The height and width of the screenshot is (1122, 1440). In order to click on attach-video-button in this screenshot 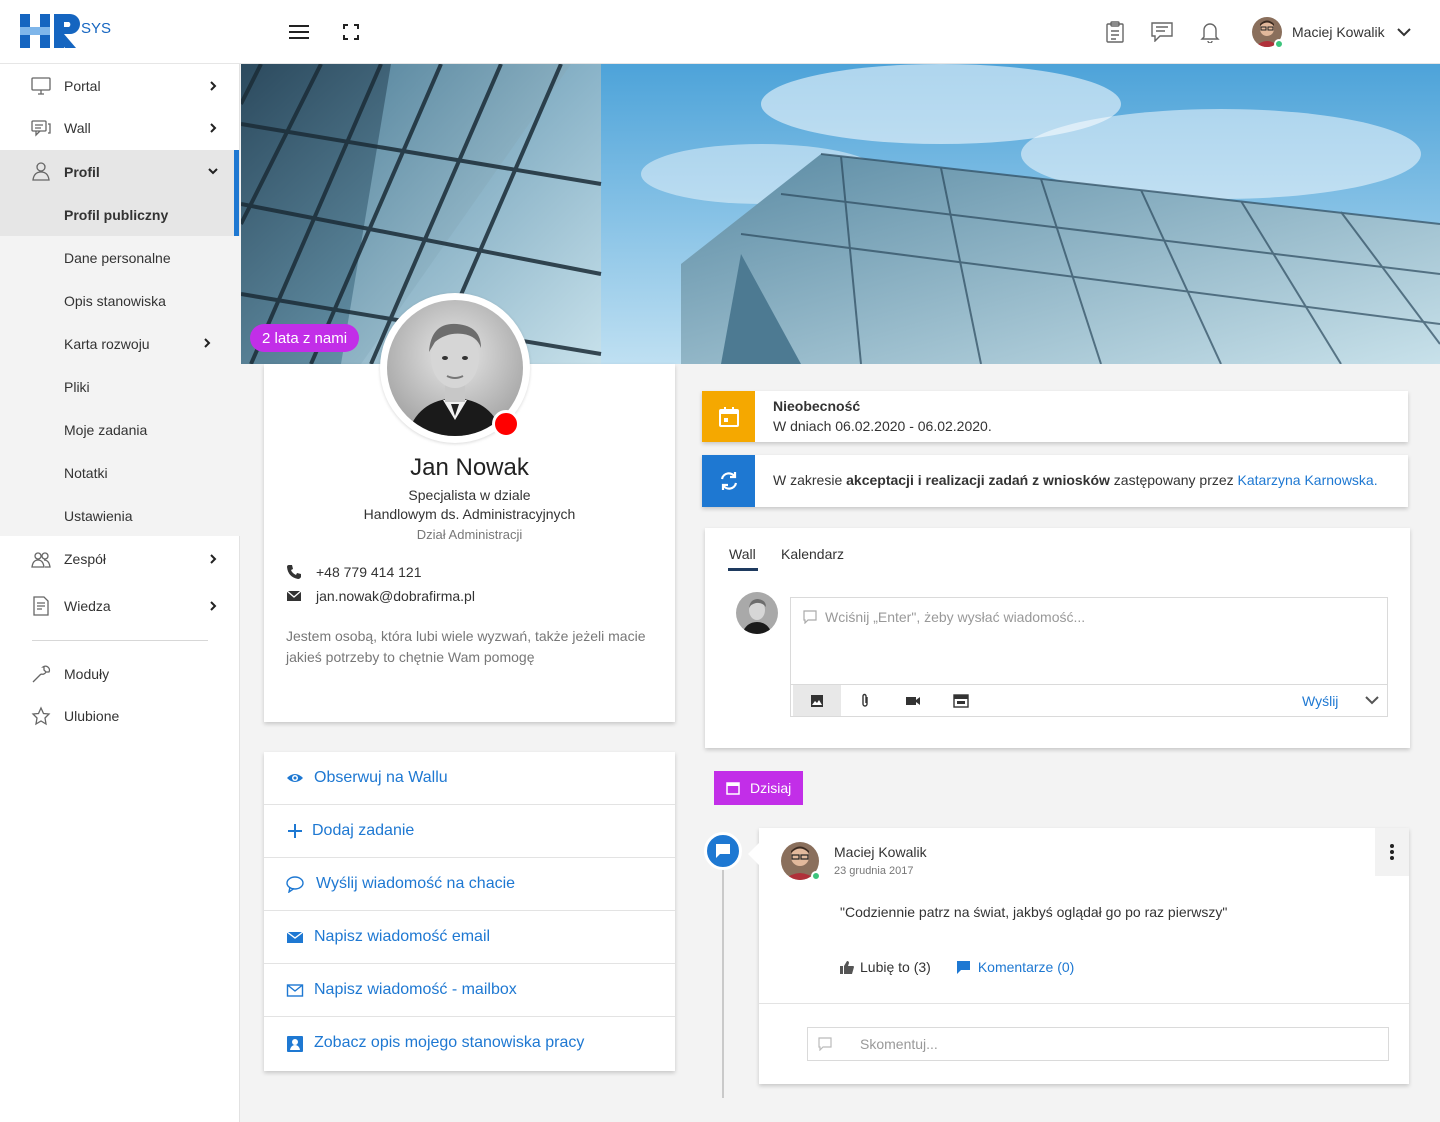, I will do `click(913, 700)`.